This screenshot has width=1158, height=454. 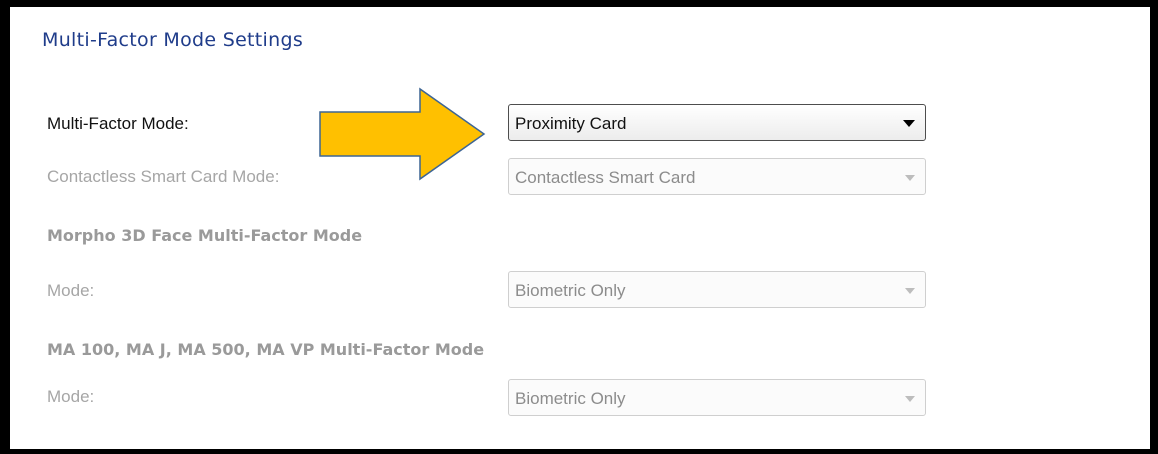 I want to click on ma-mode-value: Biometric Only, so click(x=570, y=398).